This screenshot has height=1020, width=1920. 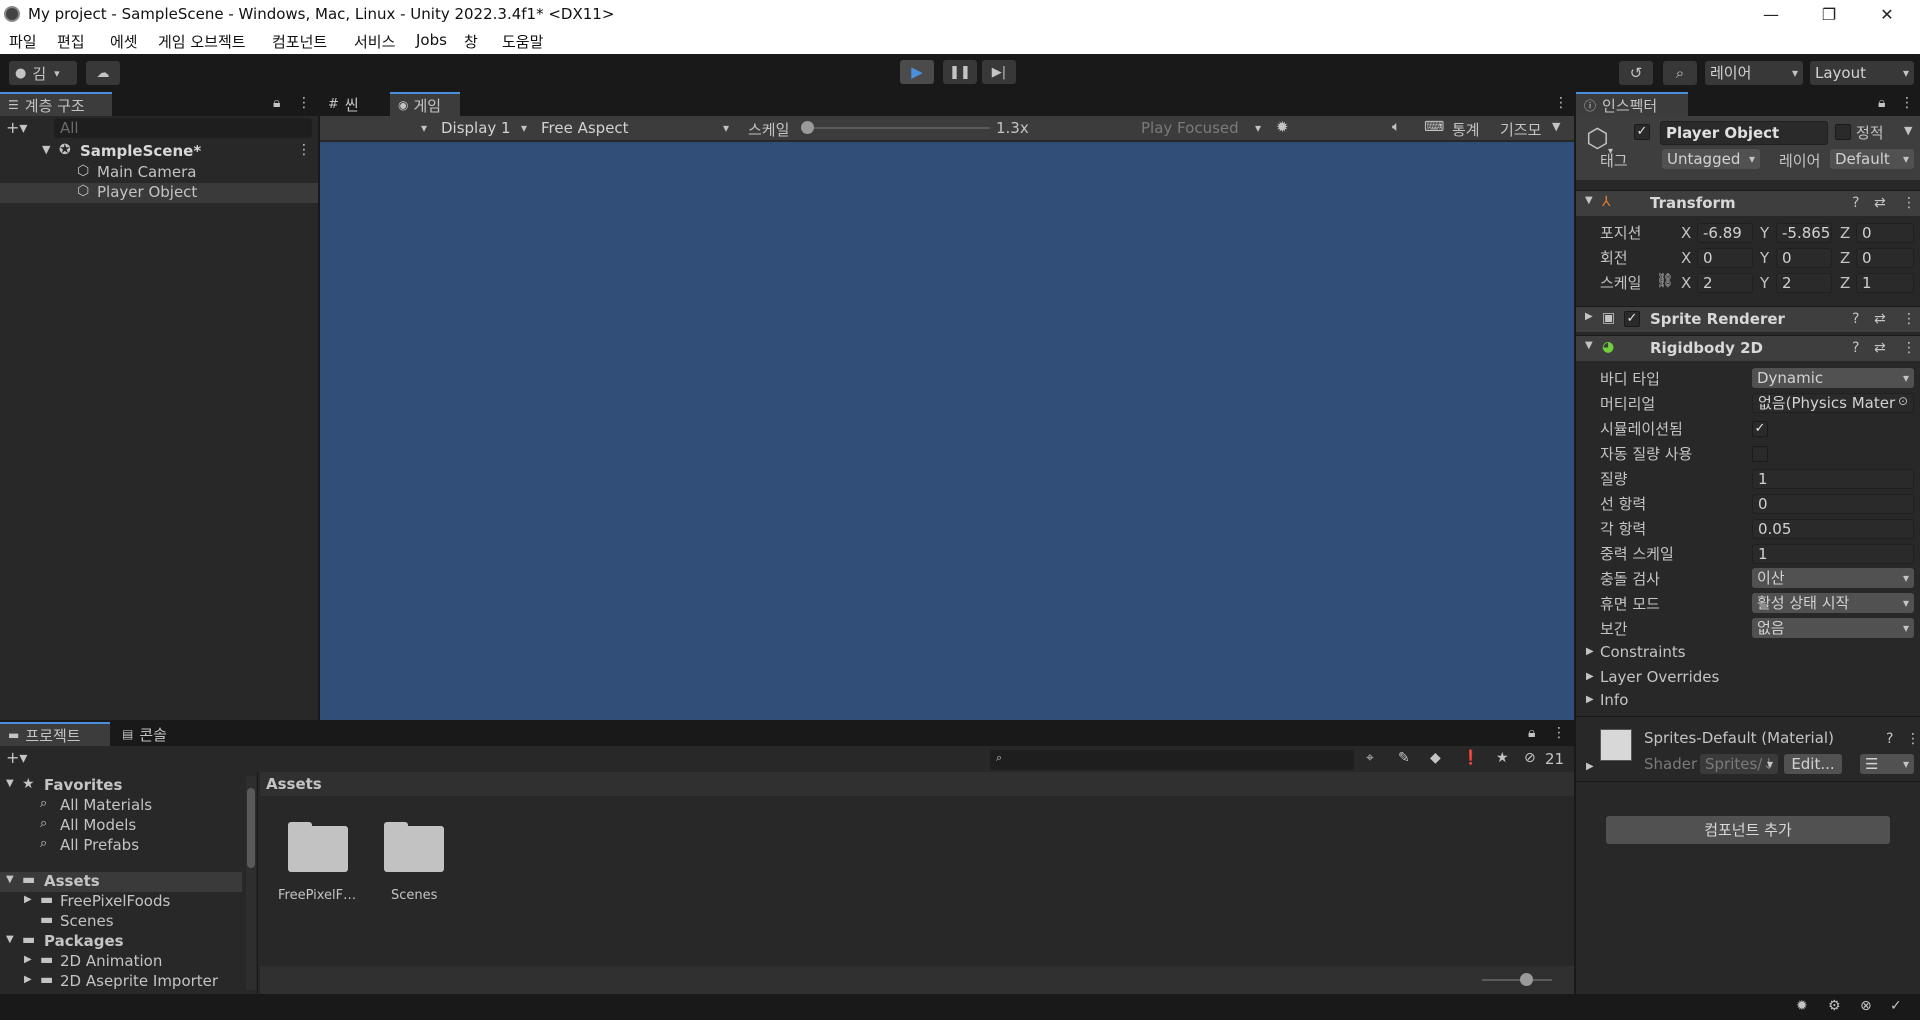 What do you see at coordinates (139, 981) in the screenshot?
I see `tree-item-2d-aseprite-importer: 2D Aseprite Importer` at bounding box center [139, 981].